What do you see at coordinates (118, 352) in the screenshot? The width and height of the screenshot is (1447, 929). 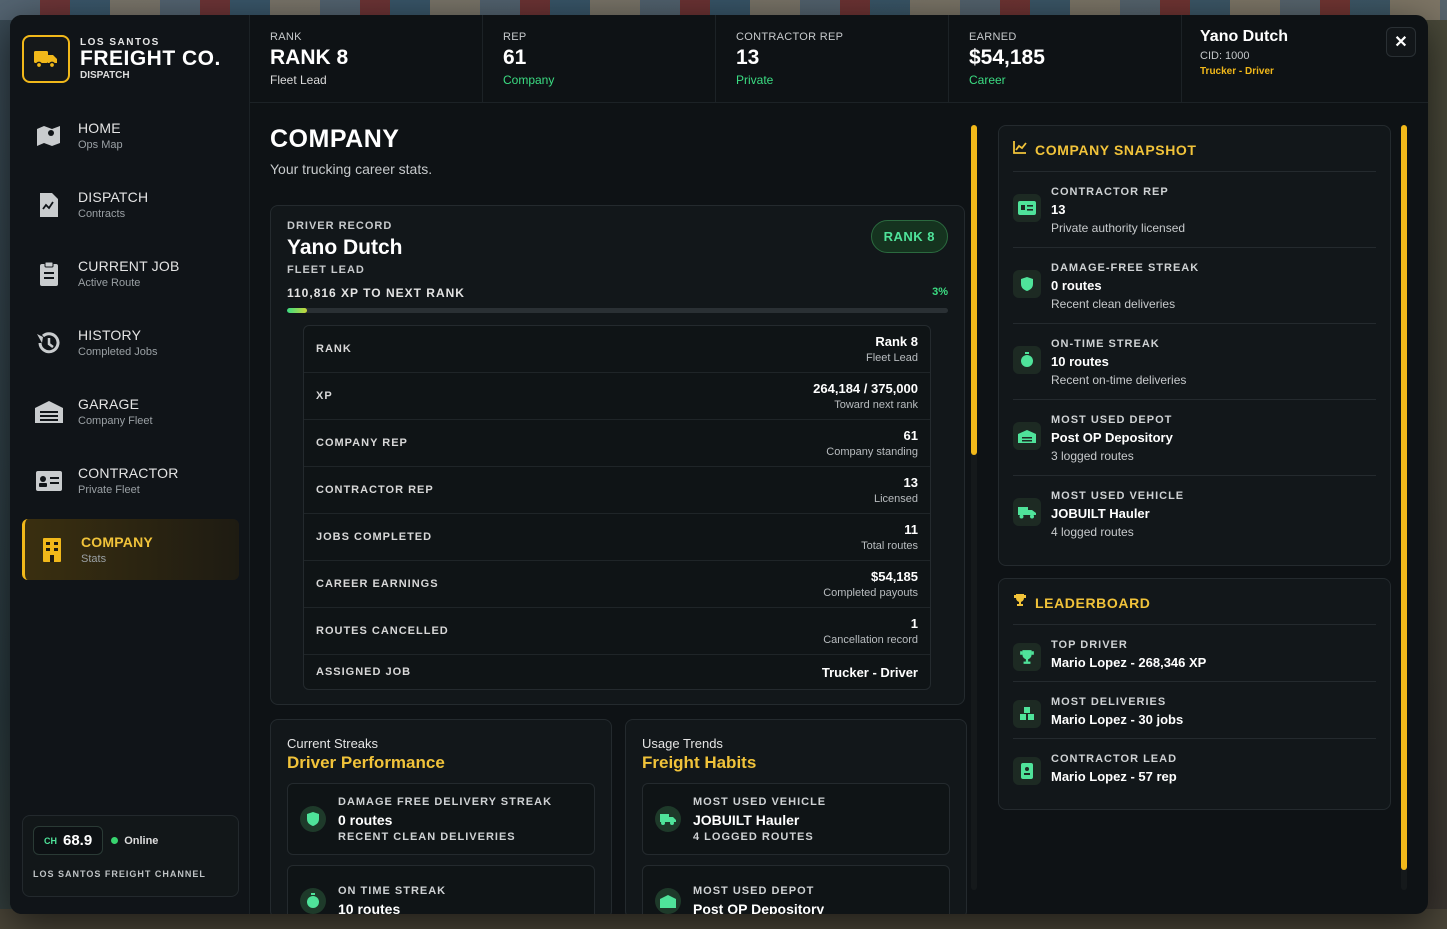 I see `nav-sub: Completed Jobs` at bounding box center [118, 352].